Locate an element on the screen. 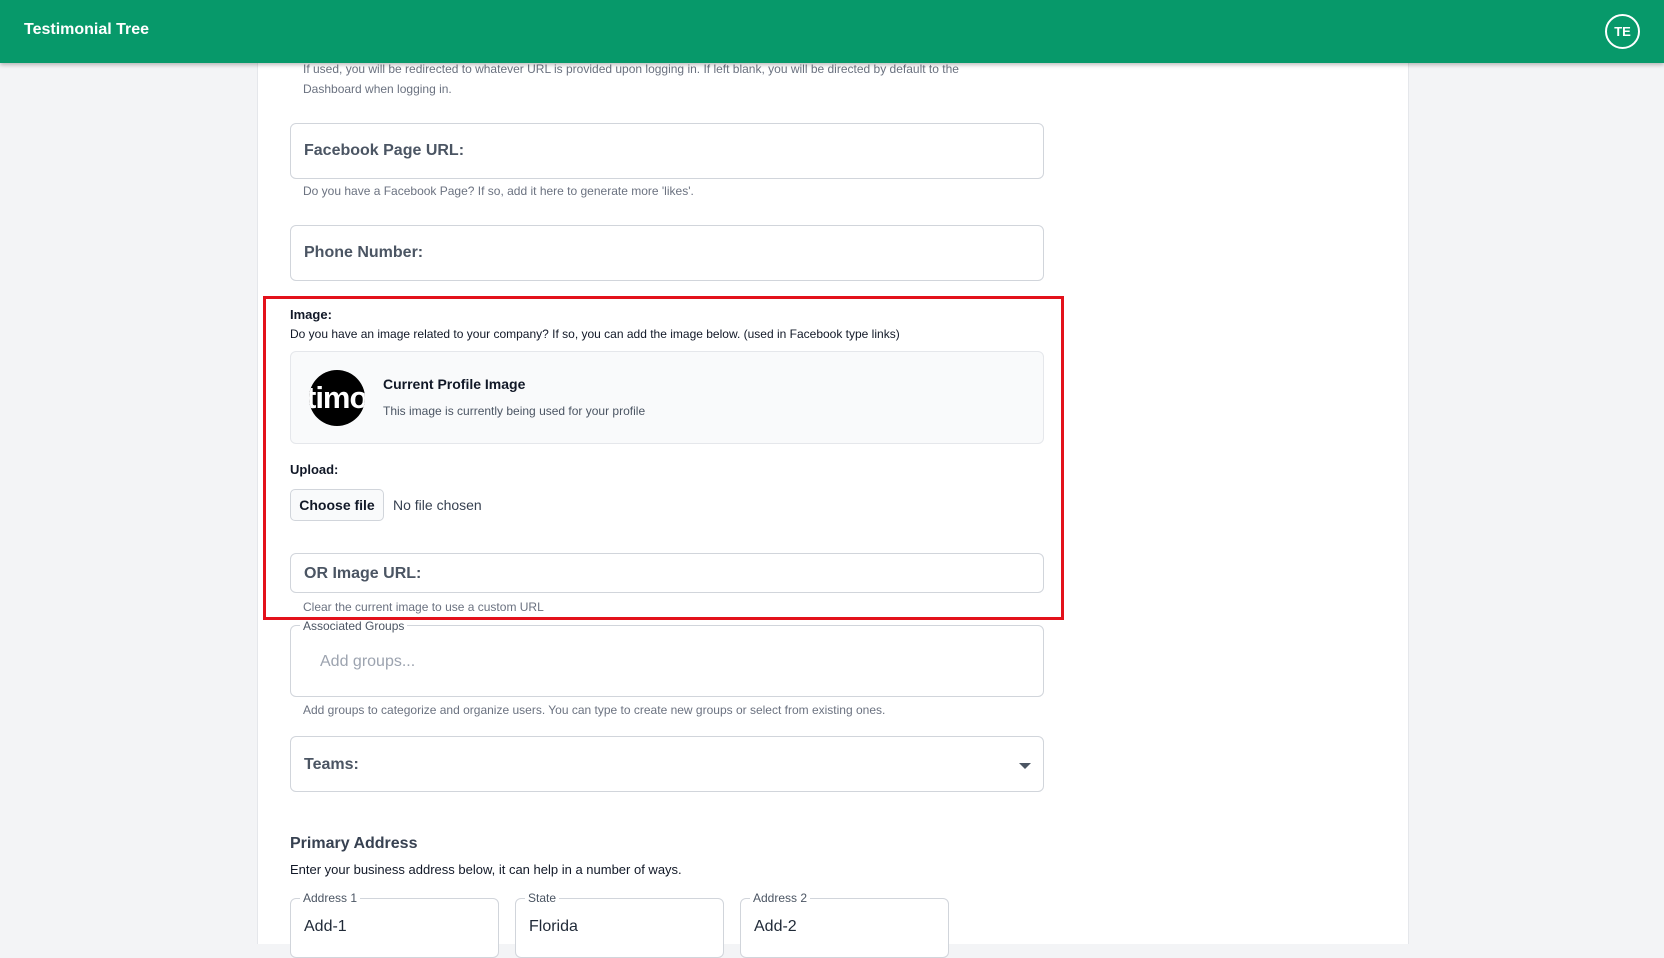 The width and height of the screenshot is (1664, 958). image-url-label: OR Image URL: is located at coordinates (363, 573).